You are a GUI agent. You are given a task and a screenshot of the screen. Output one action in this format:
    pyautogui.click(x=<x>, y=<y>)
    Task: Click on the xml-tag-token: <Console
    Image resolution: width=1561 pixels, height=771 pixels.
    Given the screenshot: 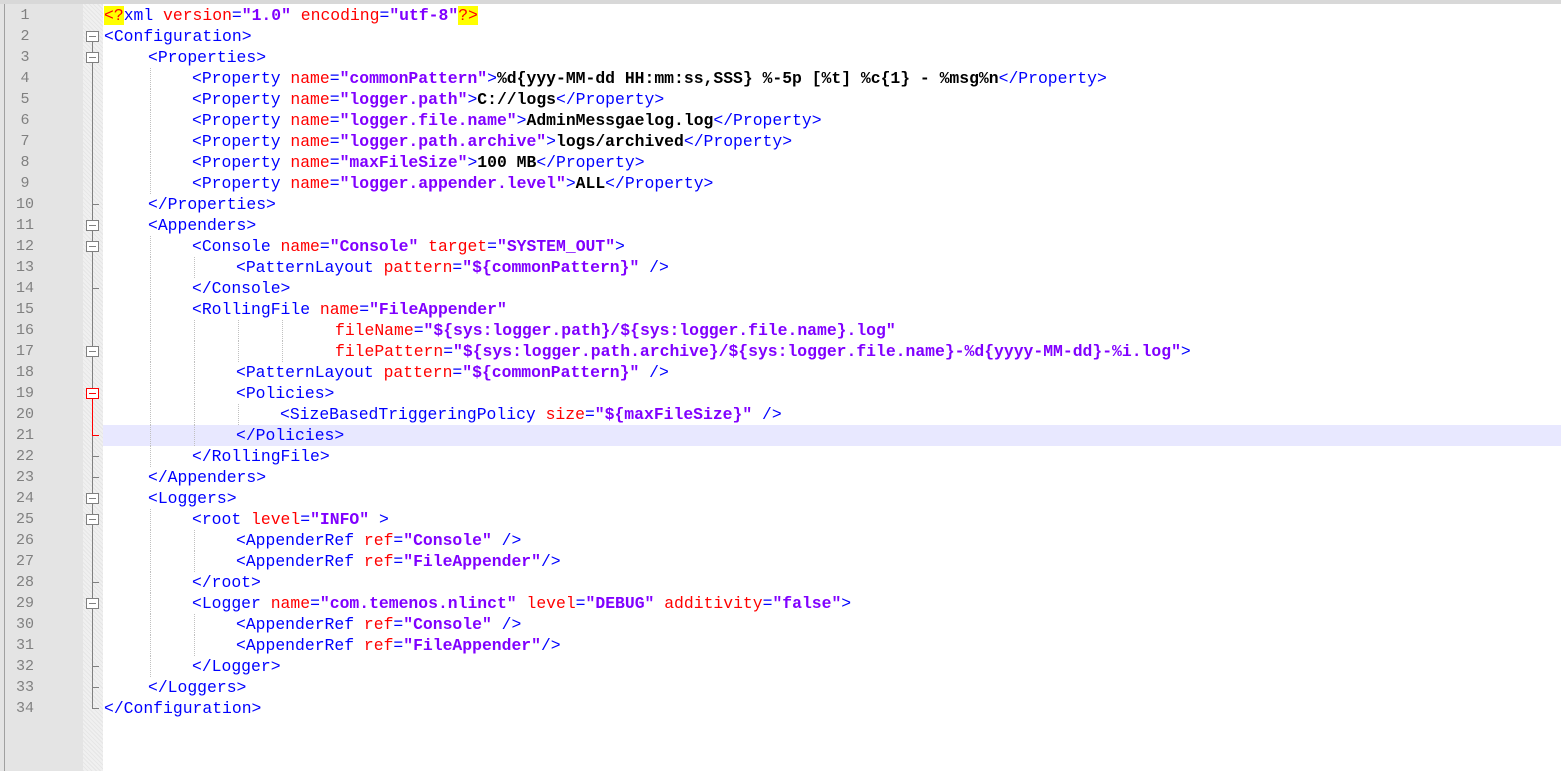 What is the action you would take?
    pyautogui.click(x=231, y=246)
    